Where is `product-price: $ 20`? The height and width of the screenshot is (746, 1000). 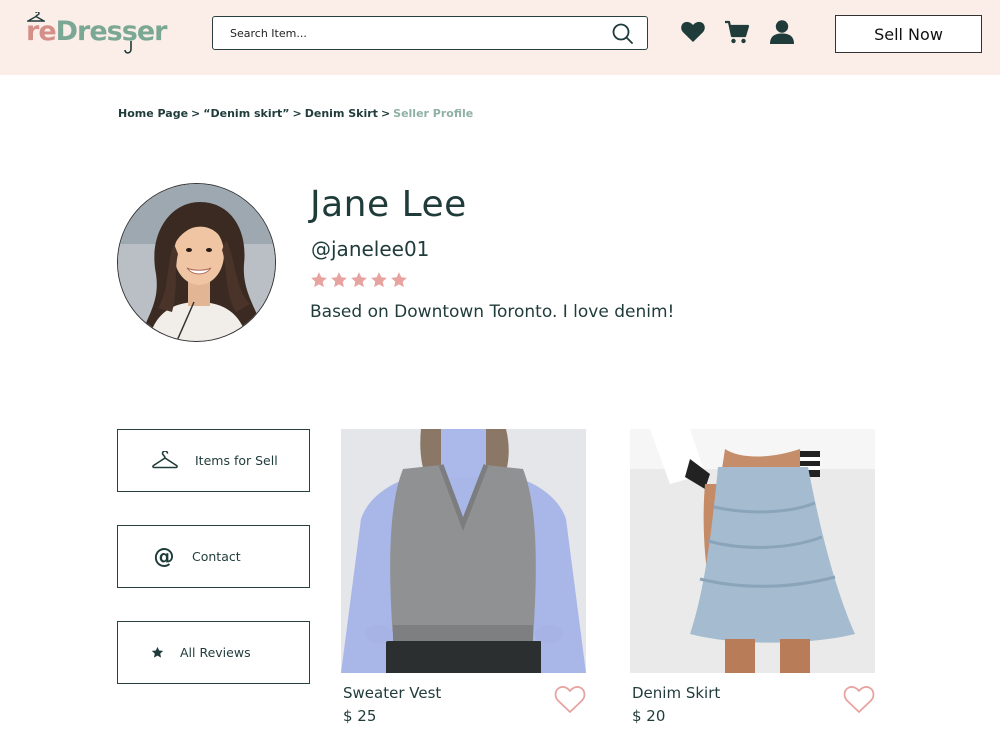
product-price: $ 20 is located at coordinates (649, 716).